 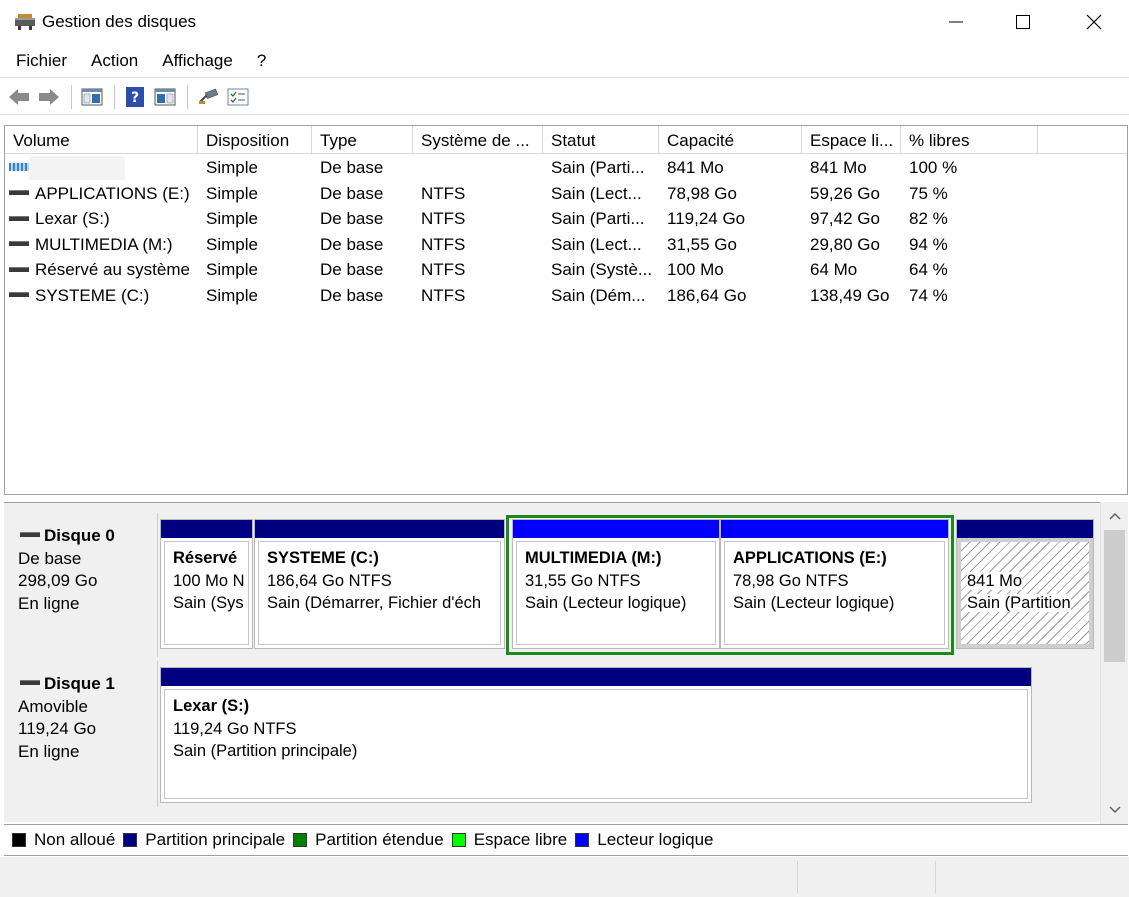 I want to click on partition-name: MULTIMEDIA (M:), so click(x=593, y=558).